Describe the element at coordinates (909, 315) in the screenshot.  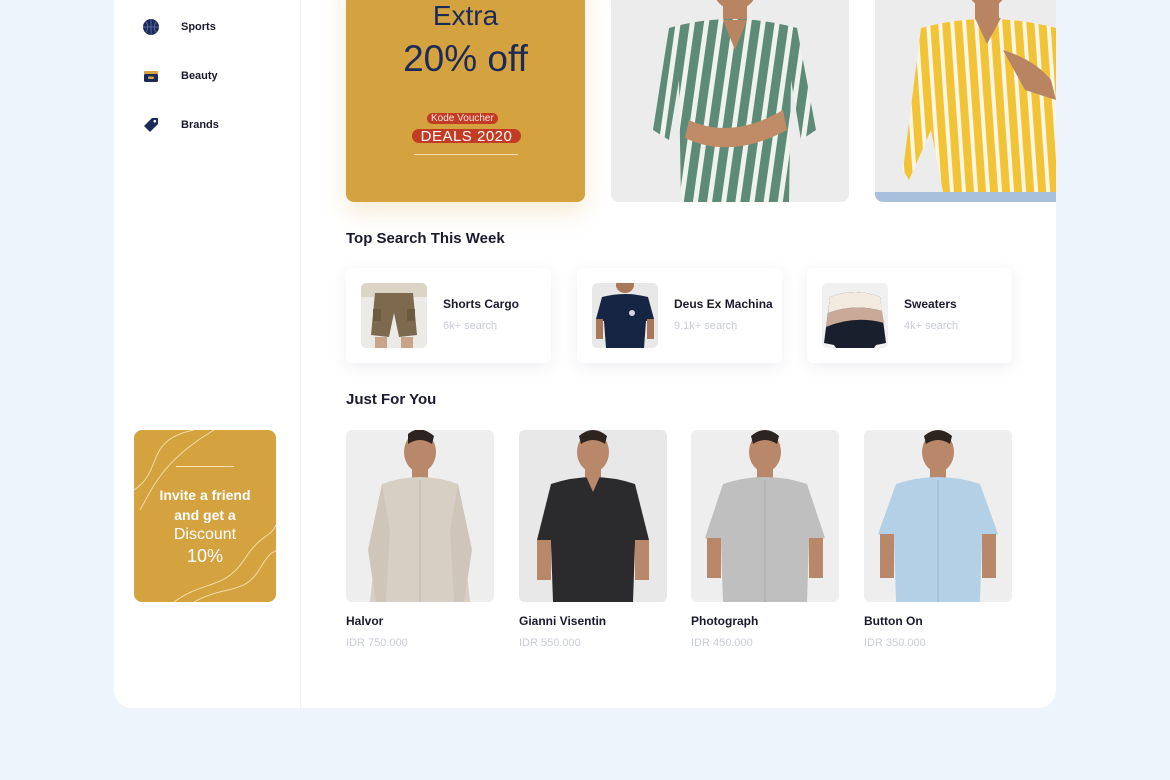
I see `top-search-card: Sweaters 4k+ search` at that location.